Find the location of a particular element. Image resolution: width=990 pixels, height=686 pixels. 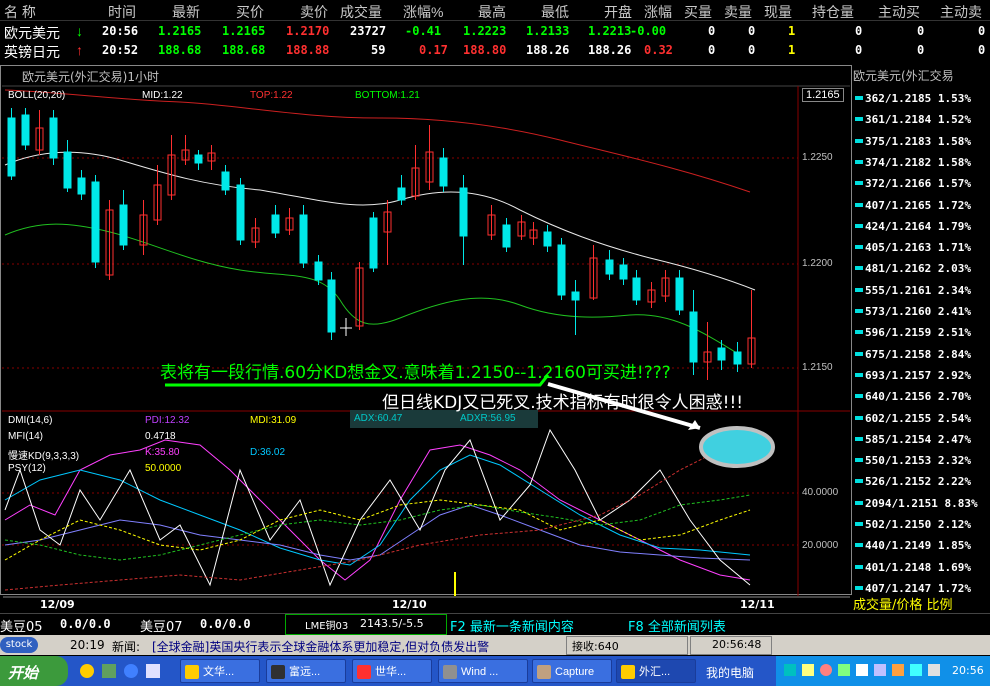

tick-panel-footer: 成交量/价格 比例 is located at coordinates (921, 603).